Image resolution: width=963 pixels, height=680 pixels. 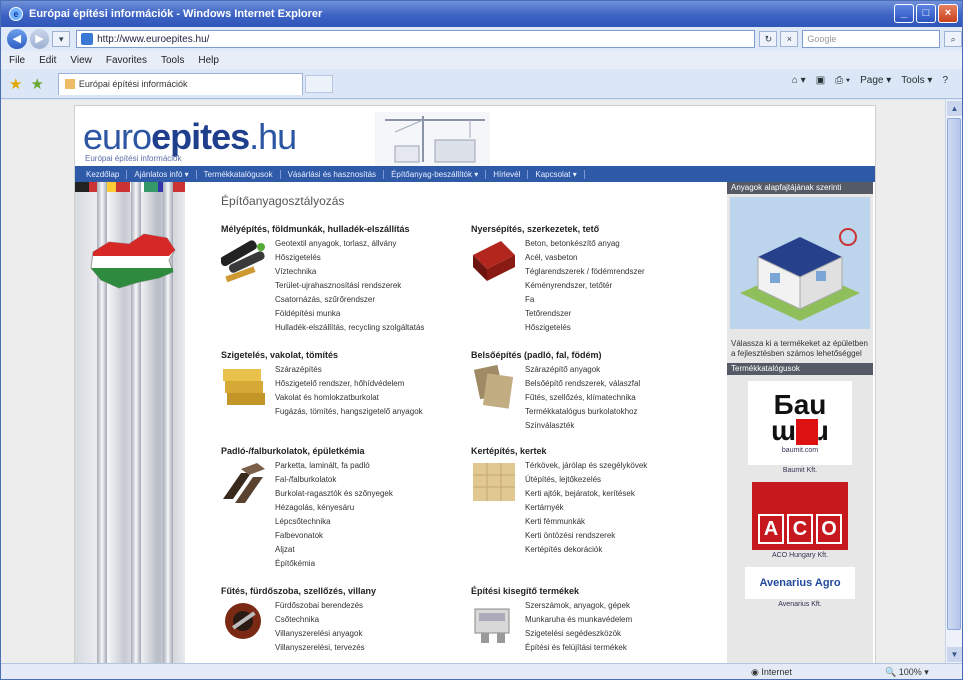 I want to click on category-item: Burkolat-ragasztók és szőnyegek, so click(x=334, y=494).